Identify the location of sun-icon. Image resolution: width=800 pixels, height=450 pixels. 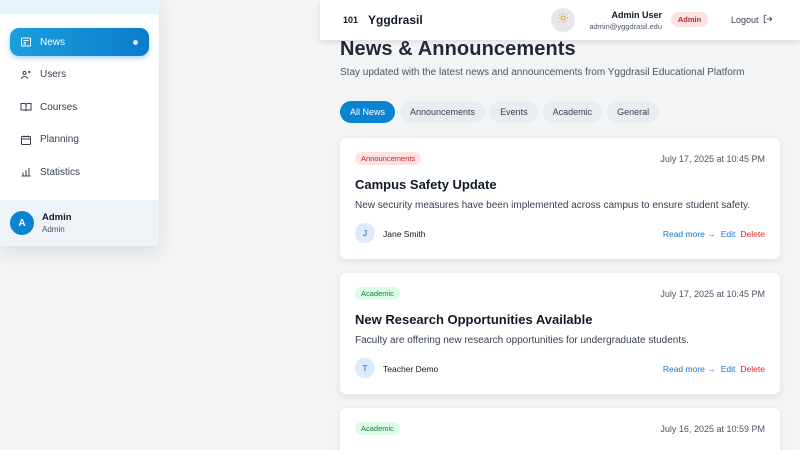
(563, 20).